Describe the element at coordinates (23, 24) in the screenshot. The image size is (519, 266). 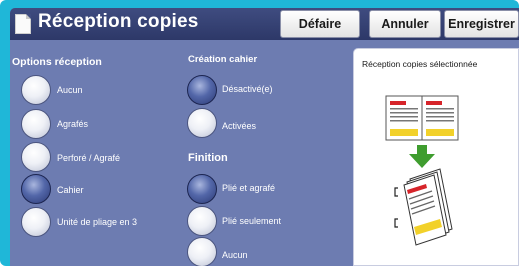
I see `document-icon` at that location.